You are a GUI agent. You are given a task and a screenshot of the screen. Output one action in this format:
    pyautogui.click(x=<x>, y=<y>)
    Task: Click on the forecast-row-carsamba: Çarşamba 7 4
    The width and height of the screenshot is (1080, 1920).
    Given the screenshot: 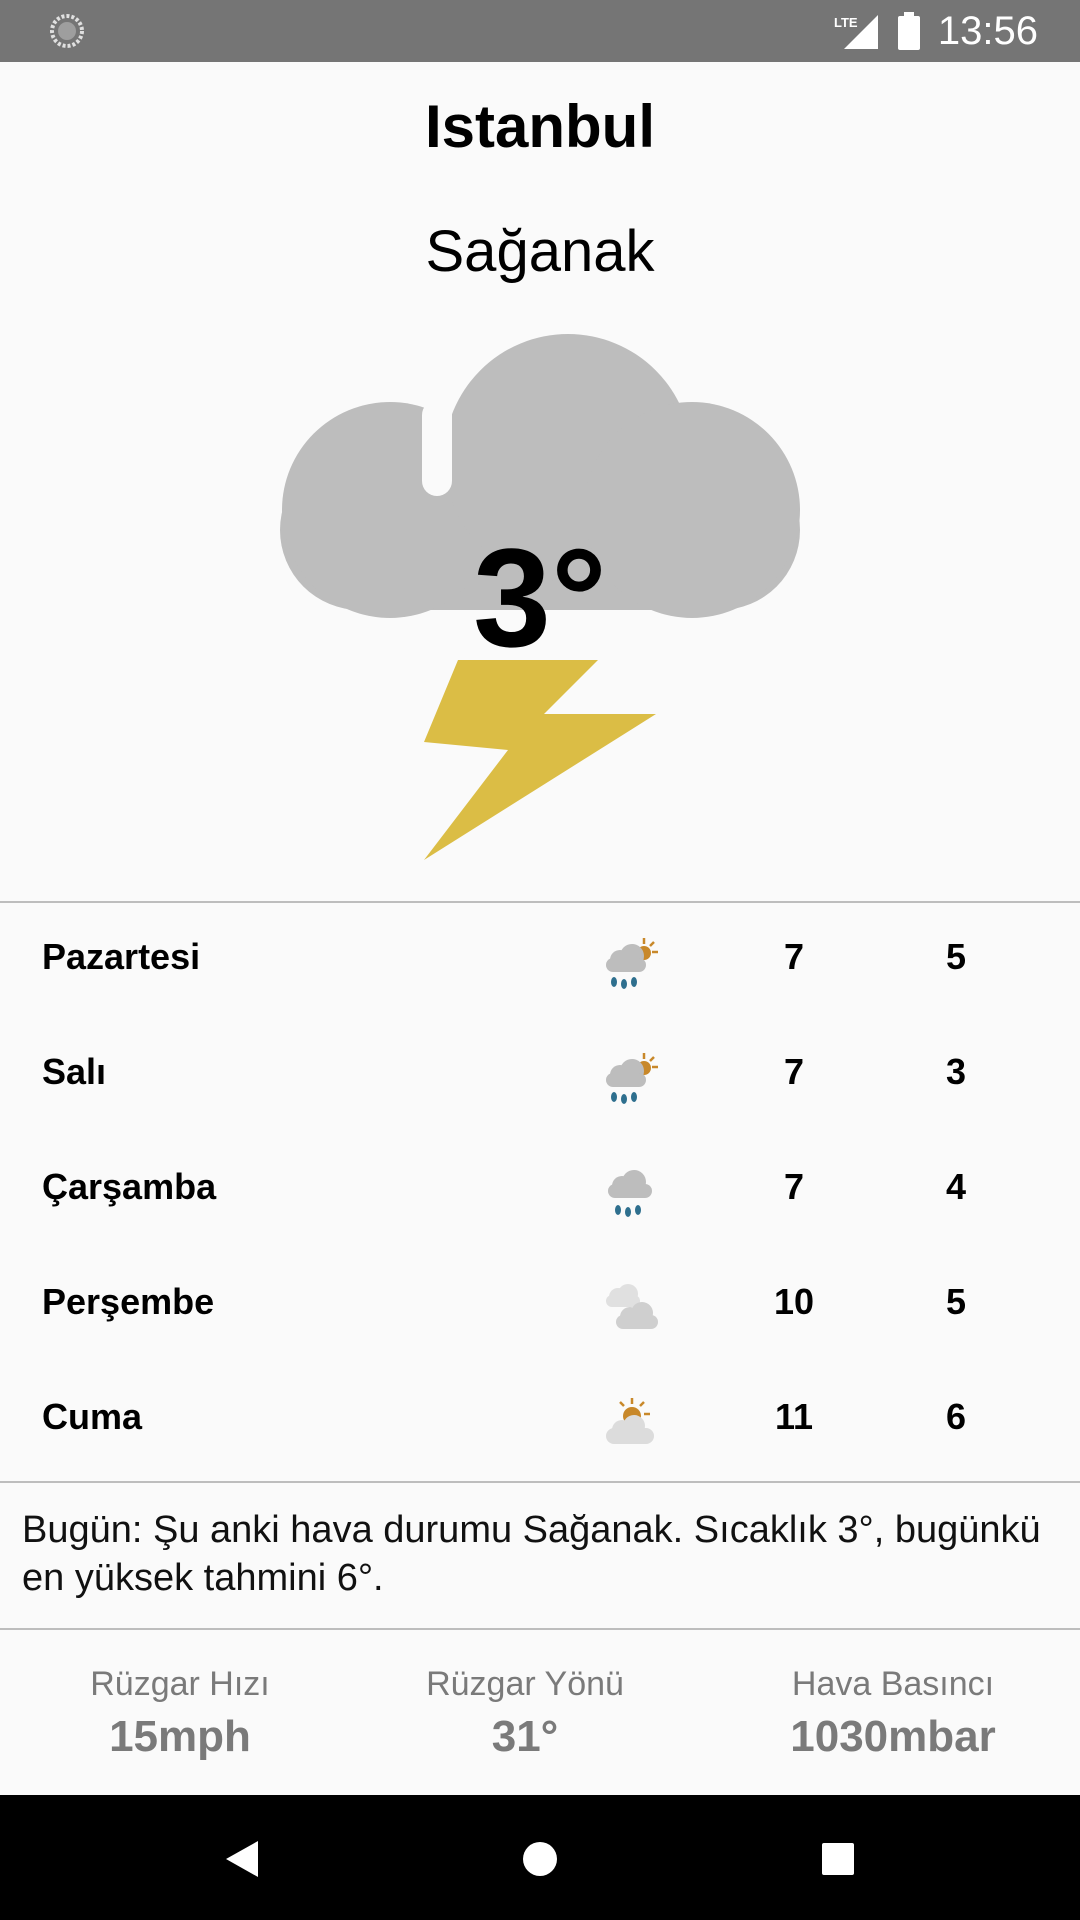 What is the action you would take?
    pyautogui.click(x=540, y=1193)
    